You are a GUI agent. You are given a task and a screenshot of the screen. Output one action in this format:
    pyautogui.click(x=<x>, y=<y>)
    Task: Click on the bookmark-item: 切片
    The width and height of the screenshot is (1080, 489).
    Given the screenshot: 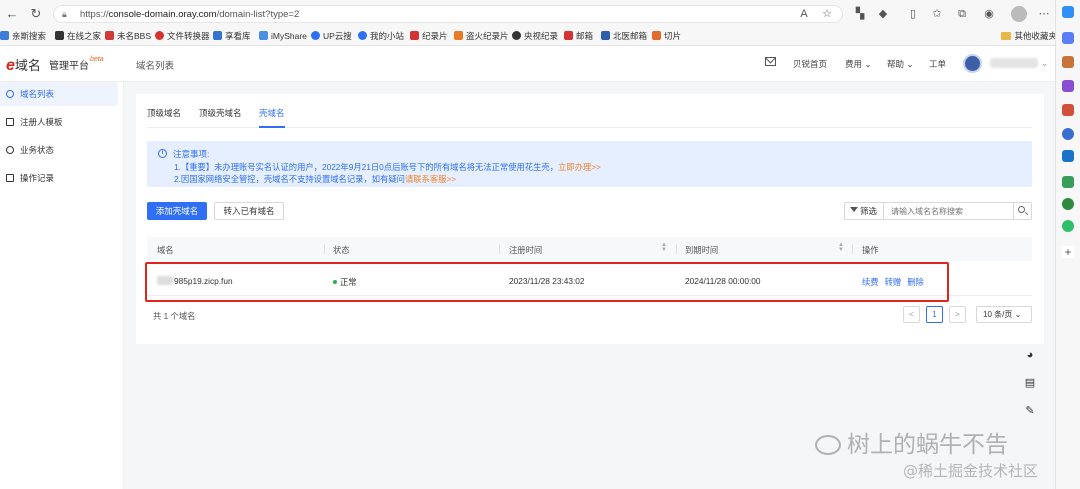 What is the action you would take?
    pyautogui.click(x=666, y=36)
    